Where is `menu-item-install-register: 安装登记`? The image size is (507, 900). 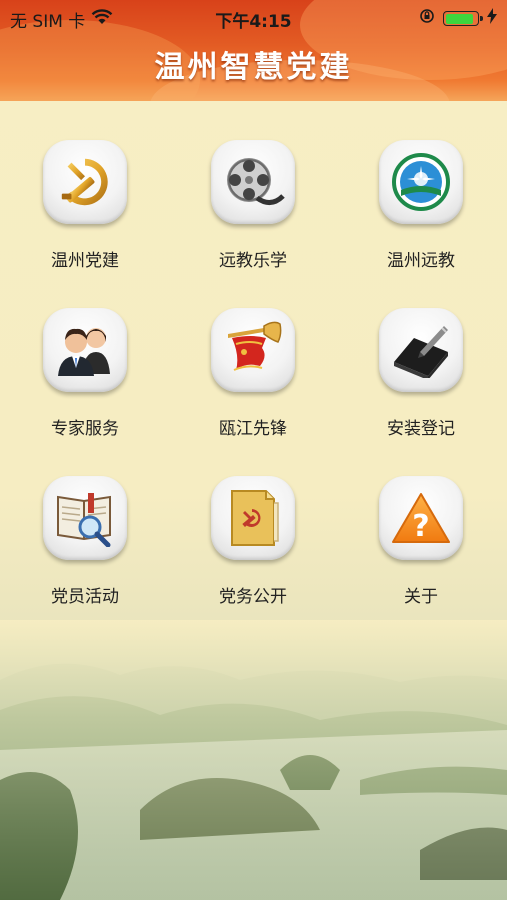
menu-item-install-register: 安装登记 is located at coordinates (421, 378).